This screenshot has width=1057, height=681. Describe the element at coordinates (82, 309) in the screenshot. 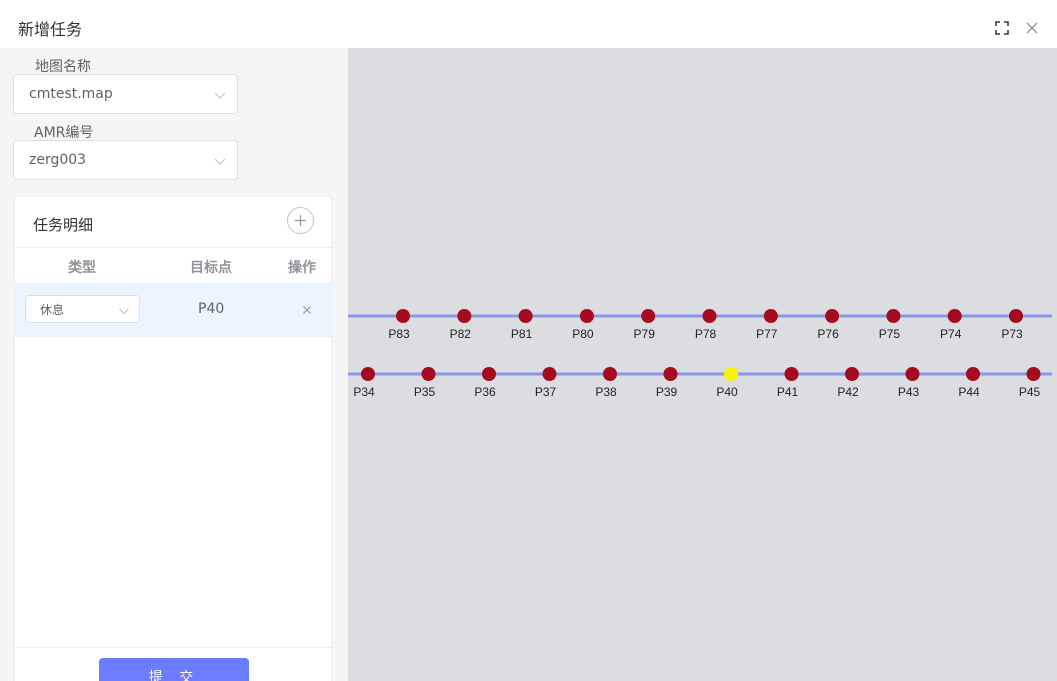

I see `task-type-select: 休息` at that location.